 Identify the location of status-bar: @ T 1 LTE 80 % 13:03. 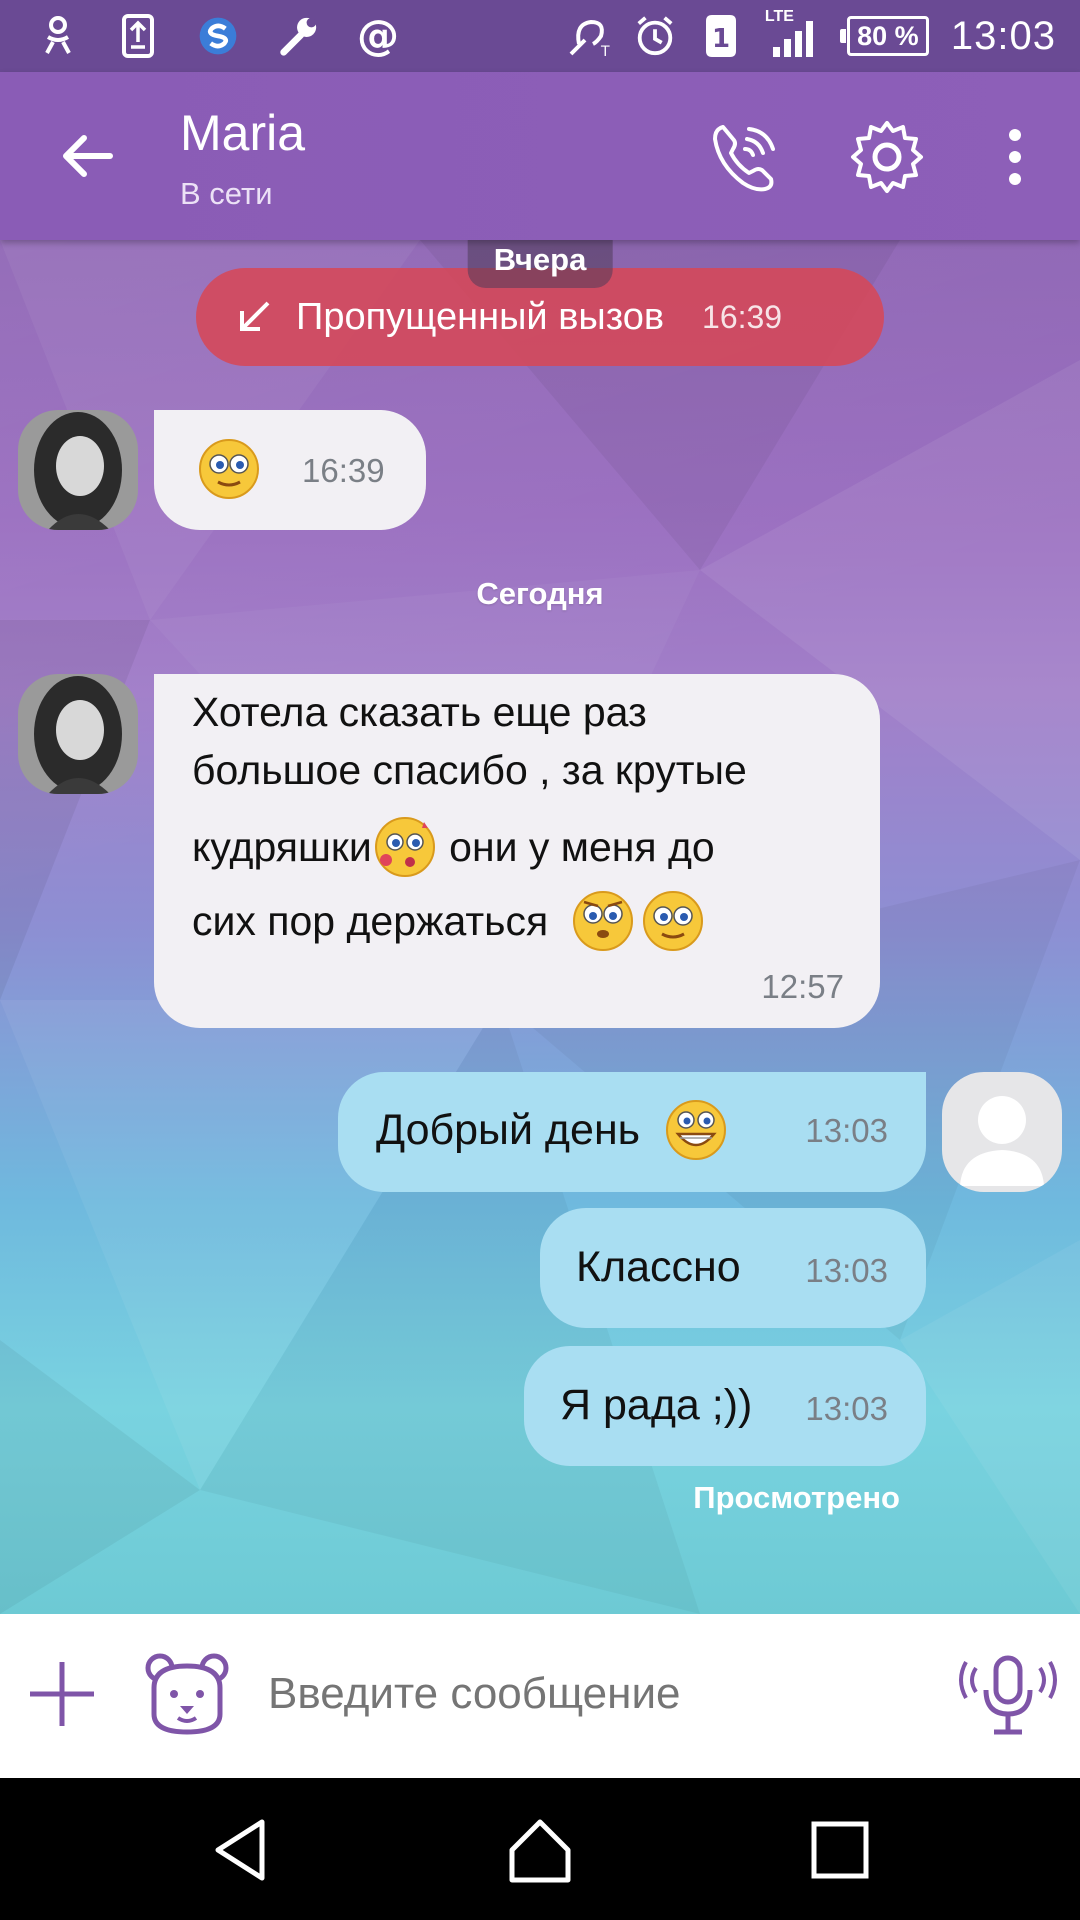
(540, 36).